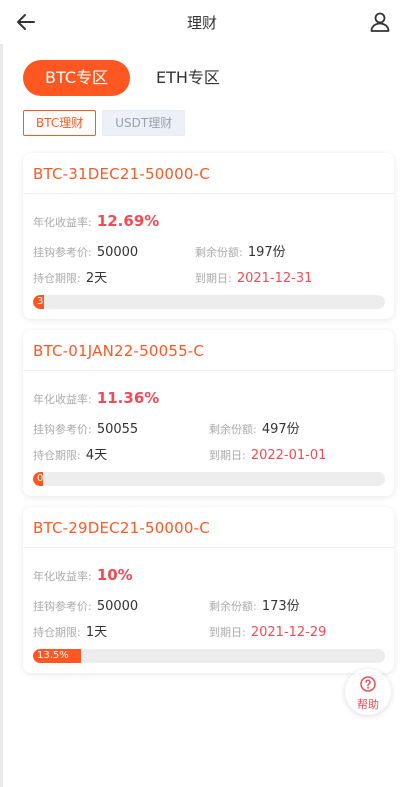  I want to click on sub-tabs: BTC理财 USDT理财, so click(104, 123).